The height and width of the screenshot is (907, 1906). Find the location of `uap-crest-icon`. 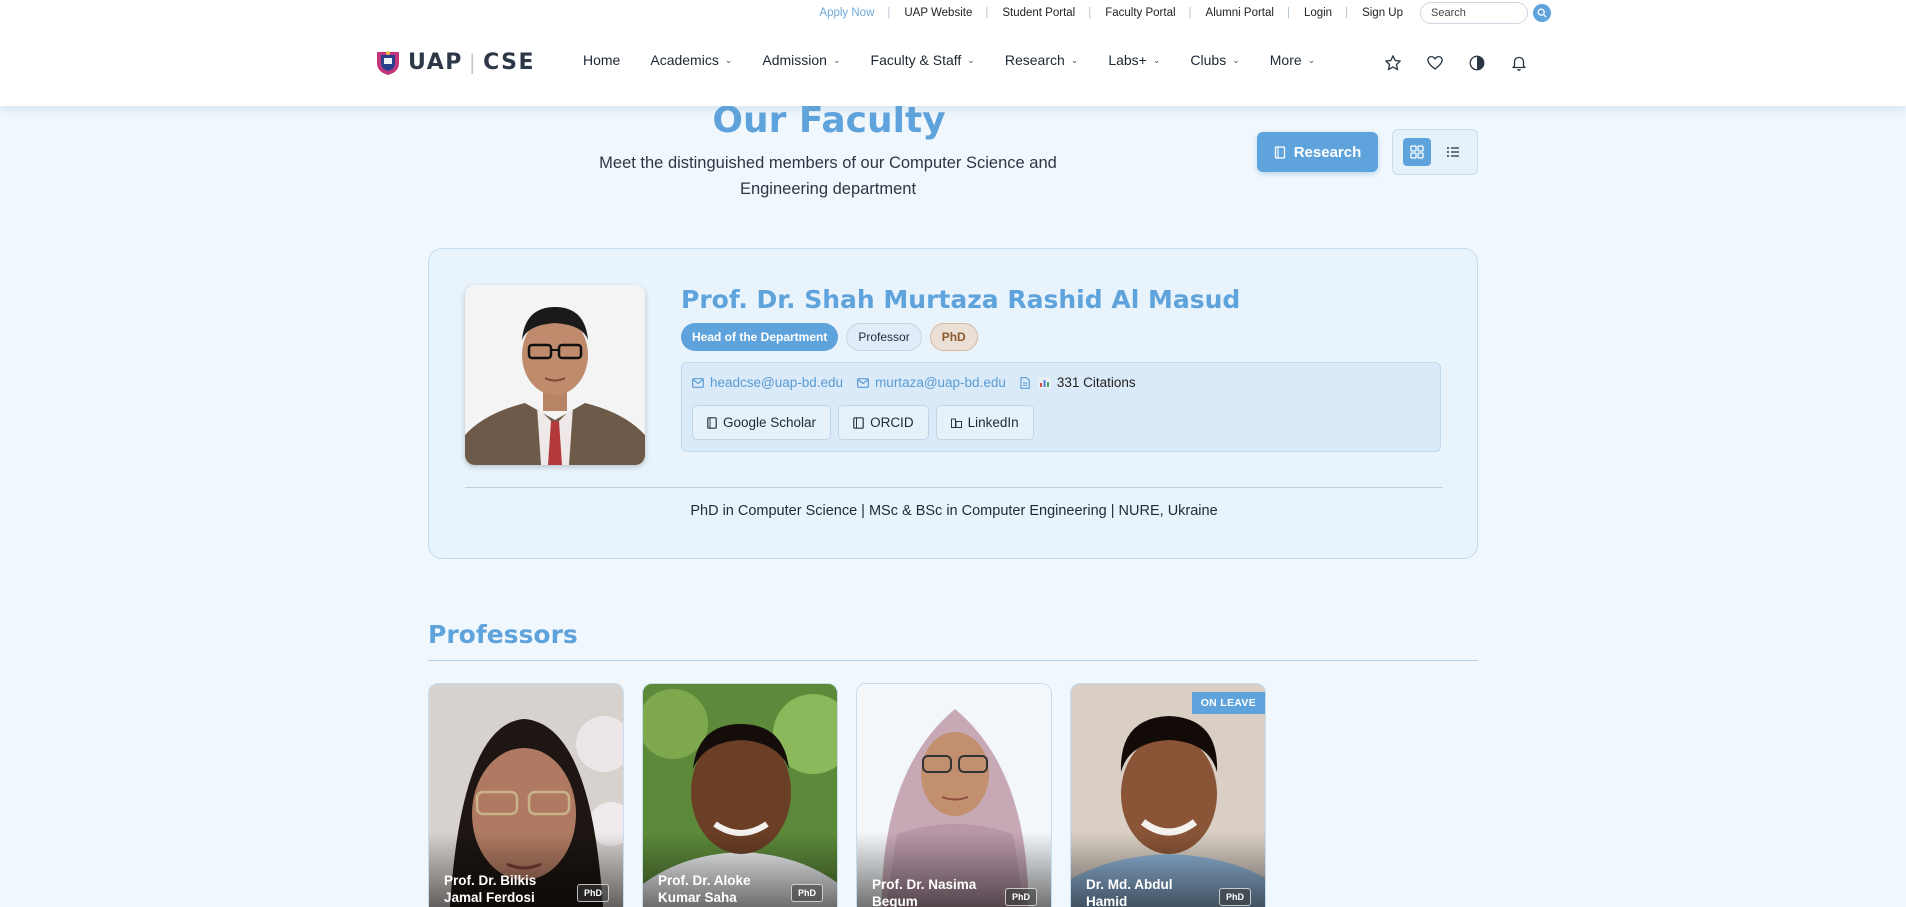

uap-crest-icon is located at coordinates (388, 63).